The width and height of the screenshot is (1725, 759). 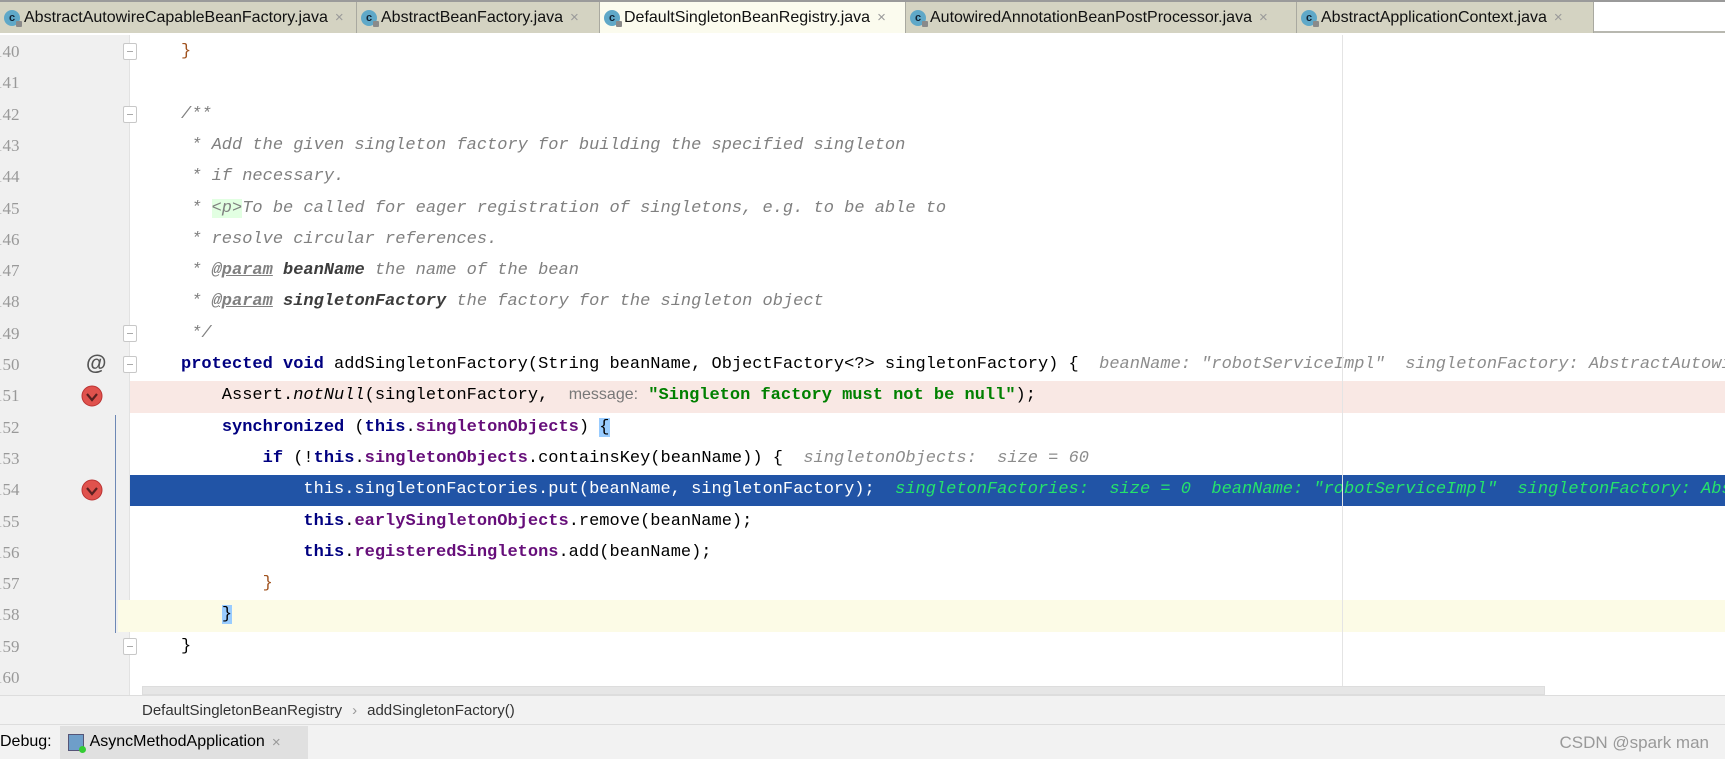 I want to click on application-icon, so click(x=76, y=743).